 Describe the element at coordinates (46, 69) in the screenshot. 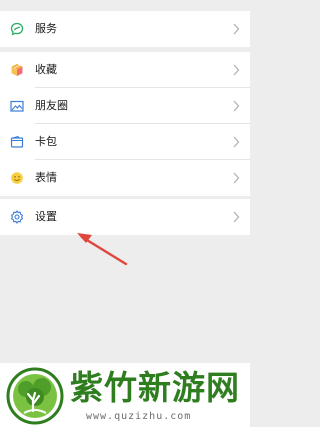

I see `favorites-label: 收藏` at that location.